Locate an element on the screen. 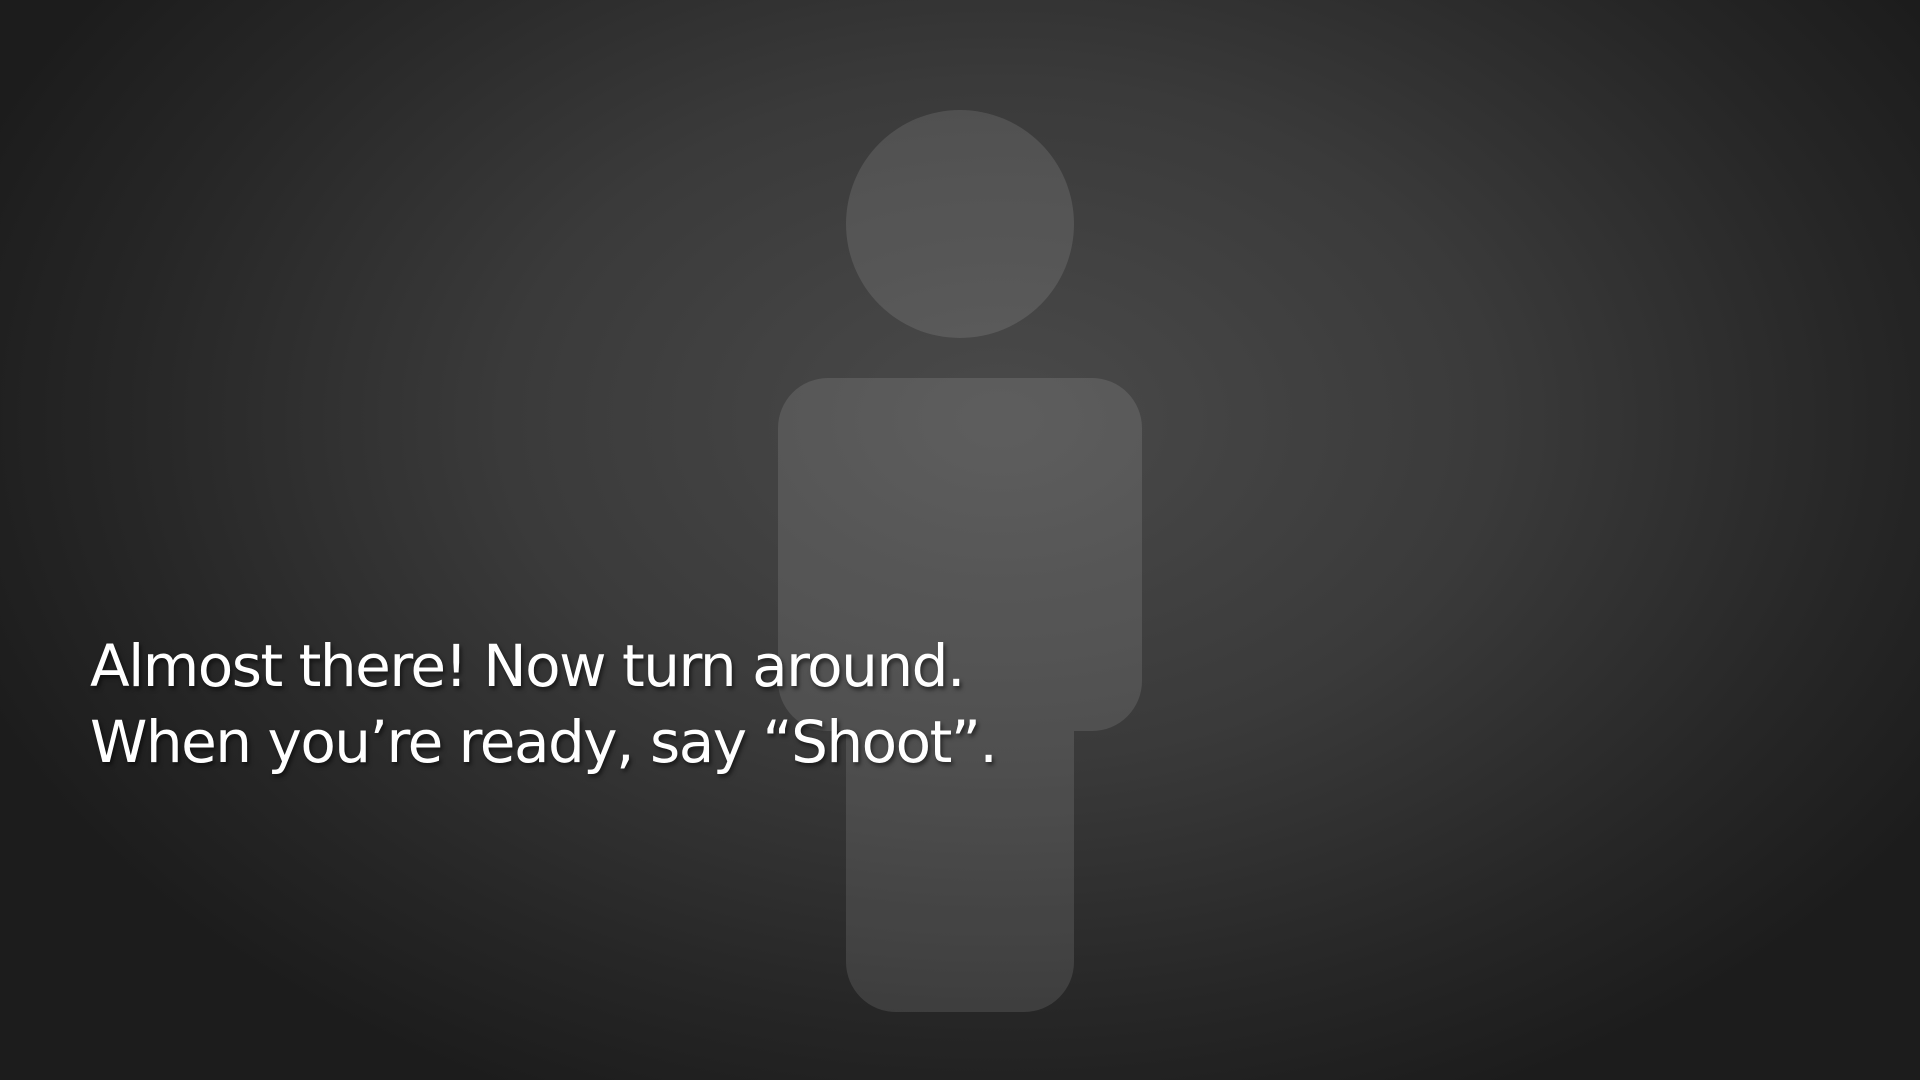 The height and width of the screenshot is (1080, 1920). instruction-line-1: Almost there! Now turn around. is located at coordinates (527, 666).